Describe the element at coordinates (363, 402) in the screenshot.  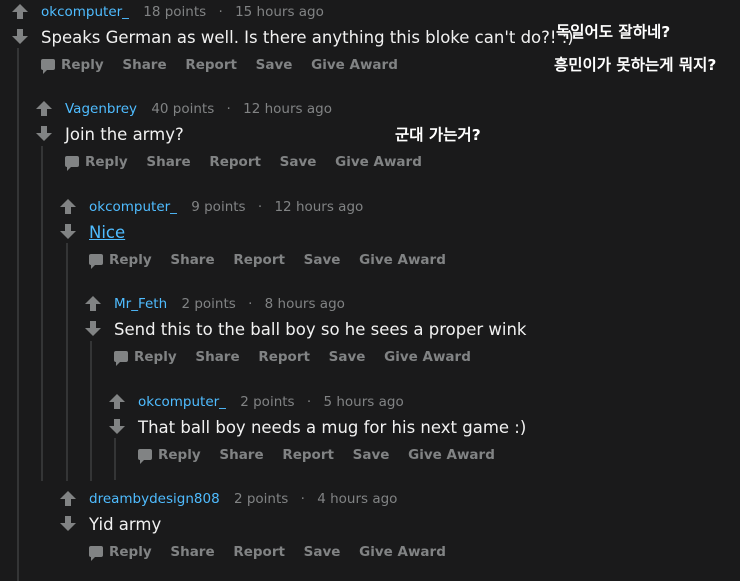
I see `comment-time: 5 hours ago` at that location.